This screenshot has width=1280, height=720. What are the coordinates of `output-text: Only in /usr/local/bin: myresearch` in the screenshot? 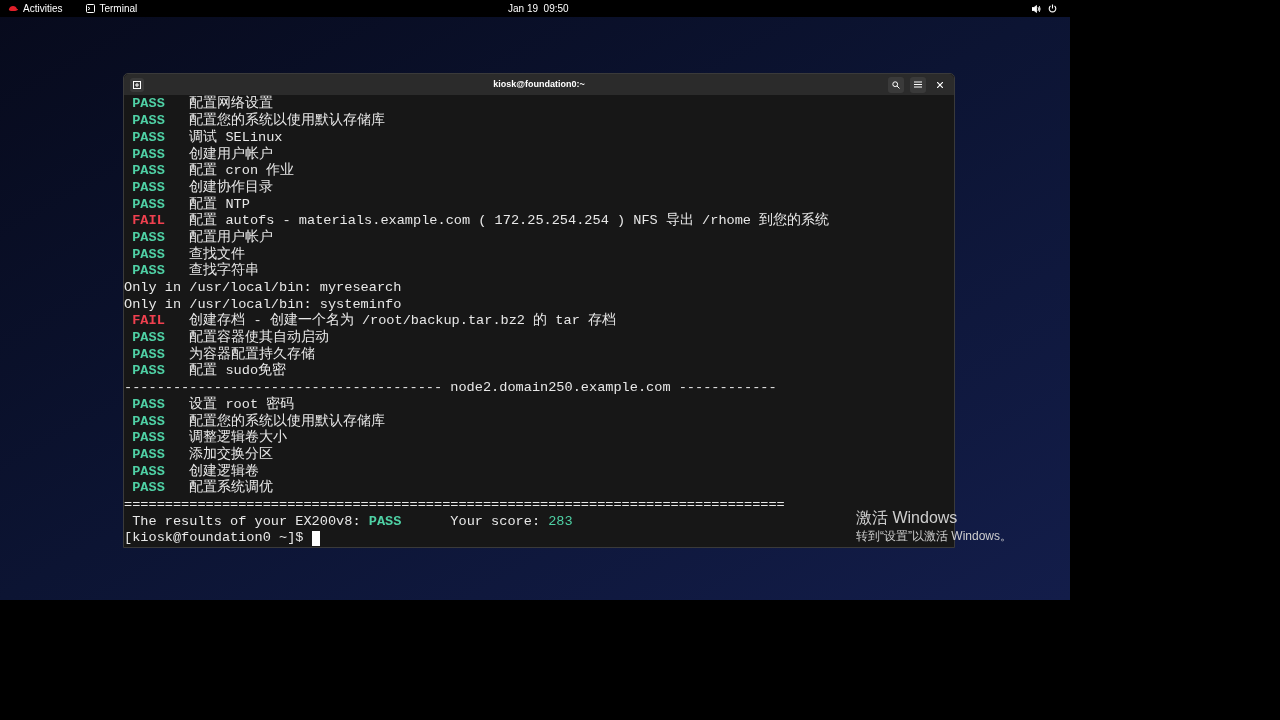 It's located at (263, 287).